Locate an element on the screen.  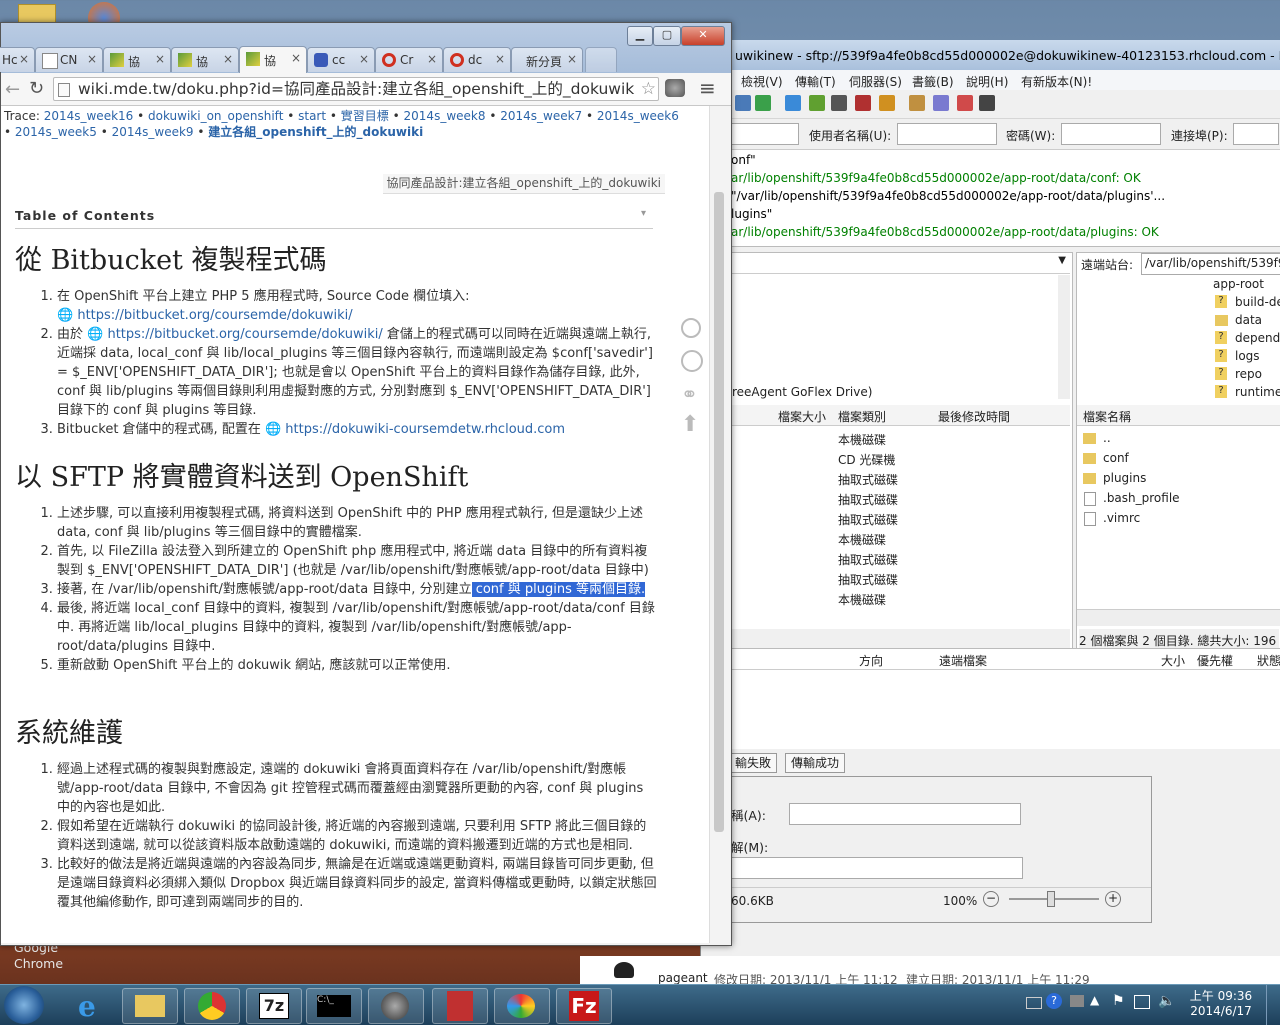
star-icon: ☆ is located at coordinates (647, 89).